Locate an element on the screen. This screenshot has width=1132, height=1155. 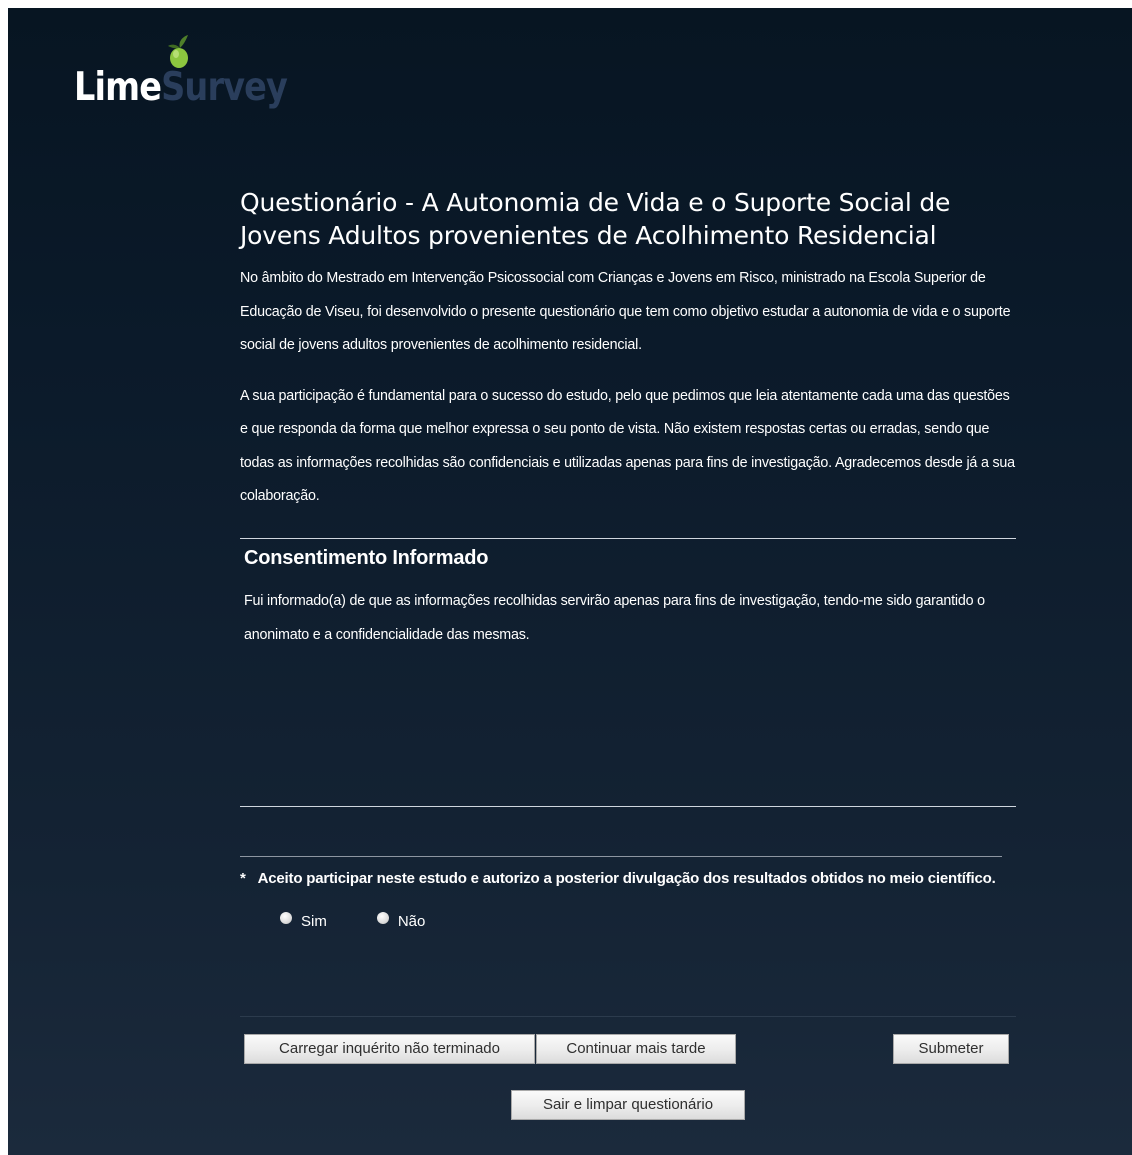
answer-options: Sim Não is located at coordinates (648, 920).